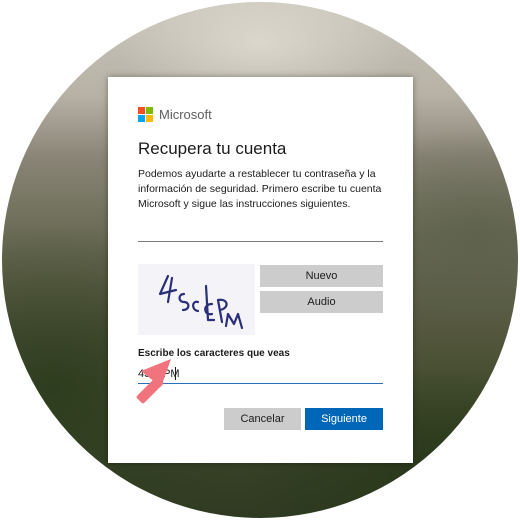  I want to click on cancel-button: Cancelar, so click(262, 419).